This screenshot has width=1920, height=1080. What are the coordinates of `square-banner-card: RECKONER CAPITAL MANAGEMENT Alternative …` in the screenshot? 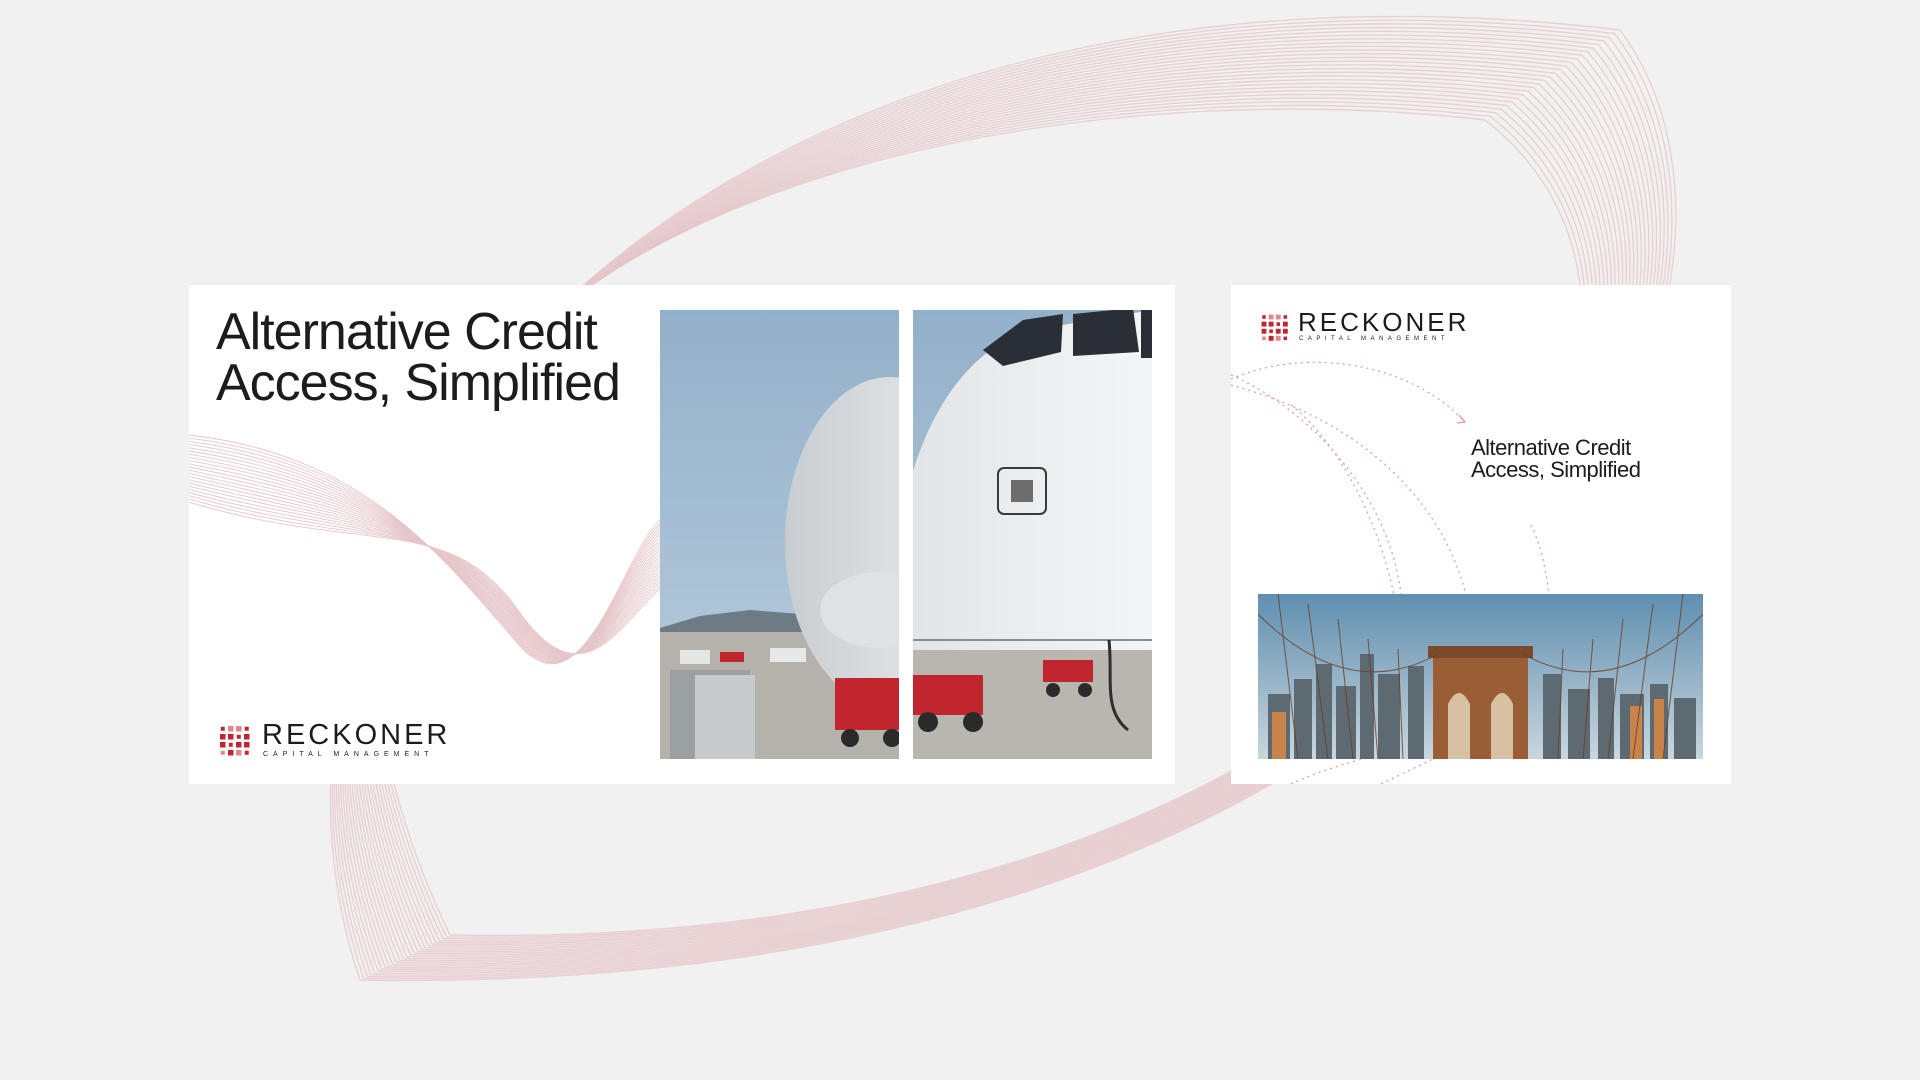 It's located at (1481, 534).